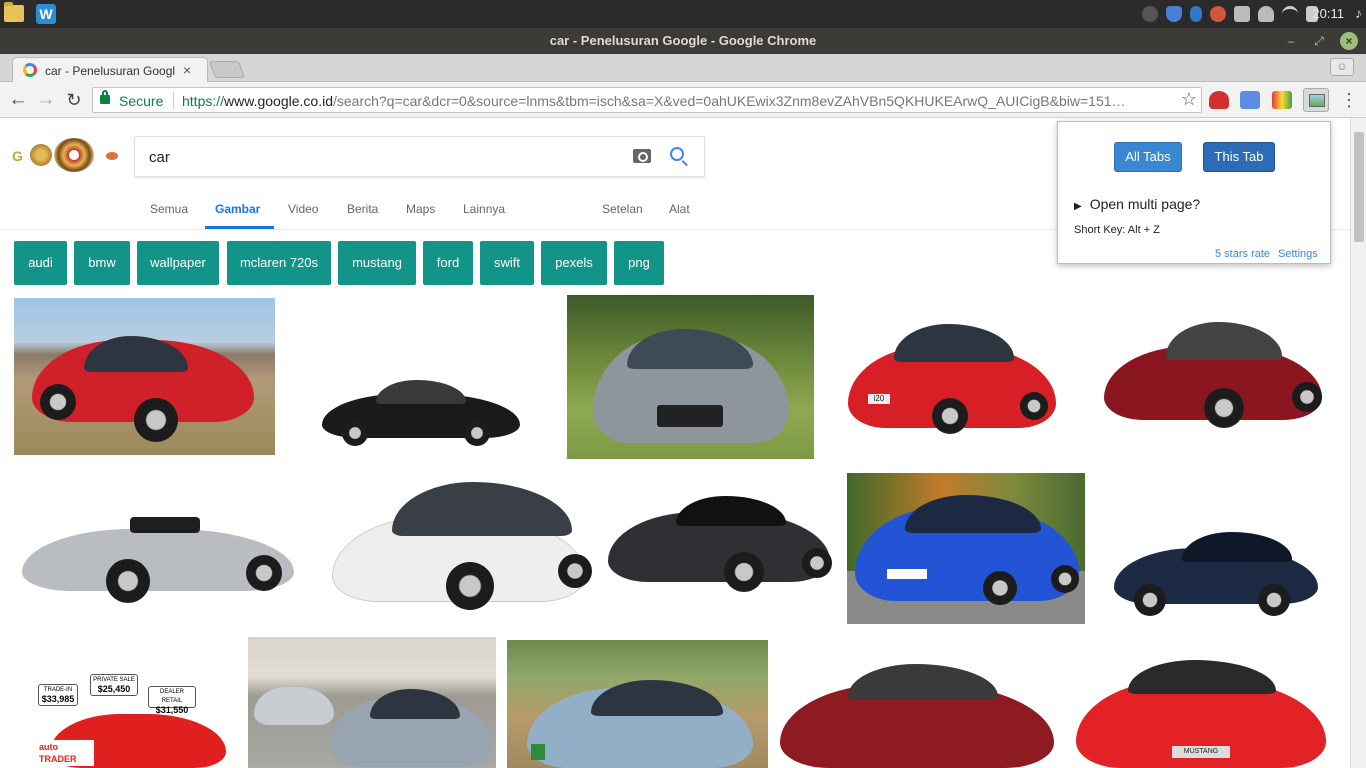  I want to click on forward-button: →, so click(46, 100).